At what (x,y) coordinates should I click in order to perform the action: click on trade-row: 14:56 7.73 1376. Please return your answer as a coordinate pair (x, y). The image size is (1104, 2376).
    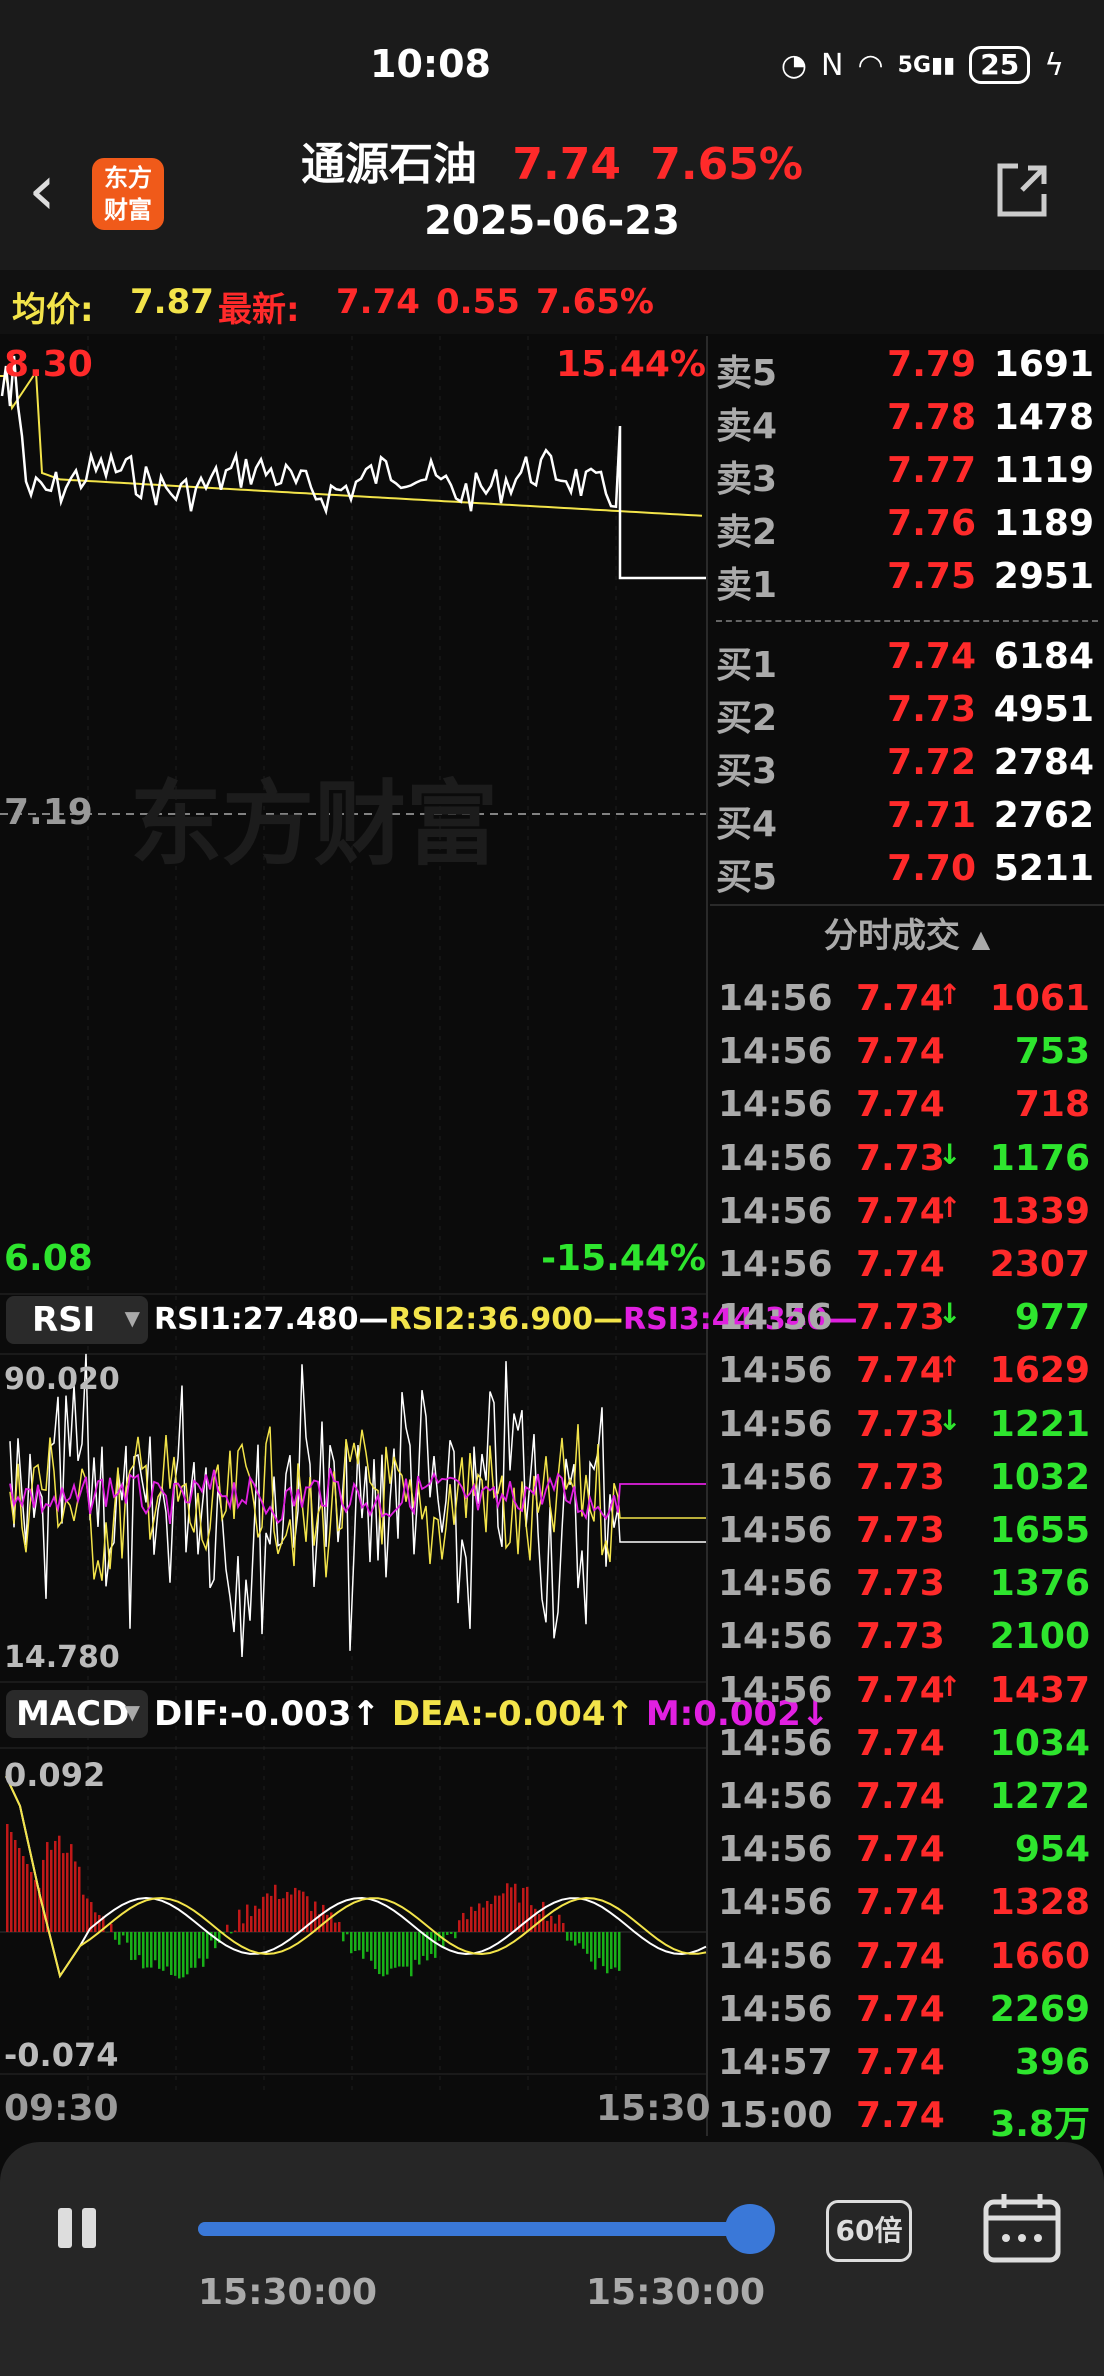
    Looking at the image, I should click on (907, 1589).